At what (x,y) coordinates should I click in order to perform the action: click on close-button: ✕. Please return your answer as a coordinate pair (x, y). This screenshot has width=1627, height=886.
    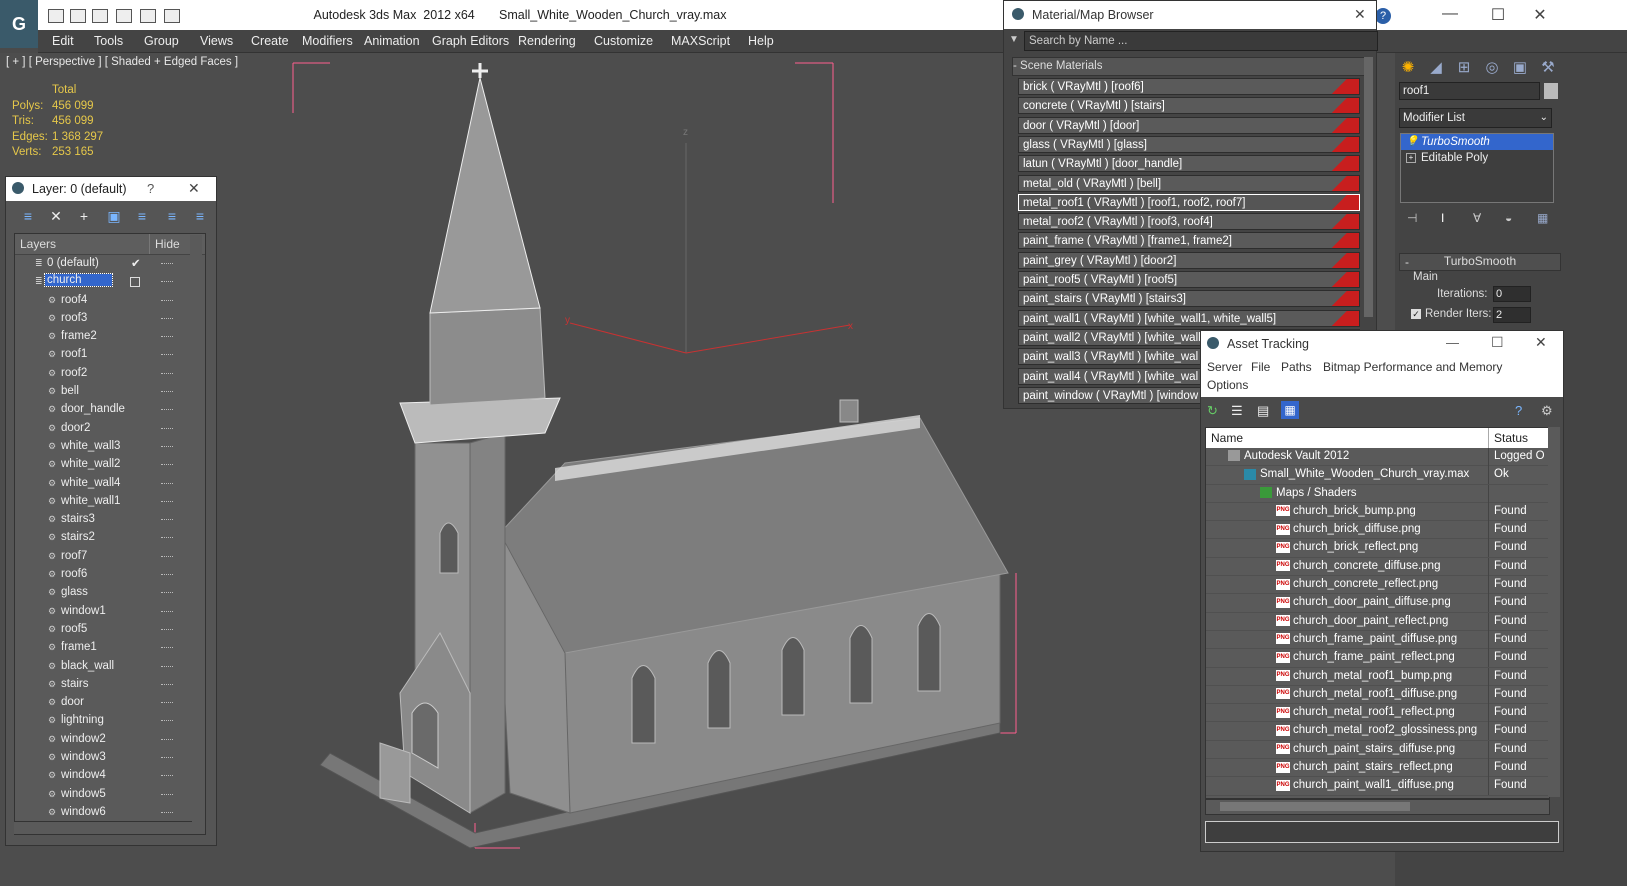
    Looking at the image, I should click on (1540, 15).